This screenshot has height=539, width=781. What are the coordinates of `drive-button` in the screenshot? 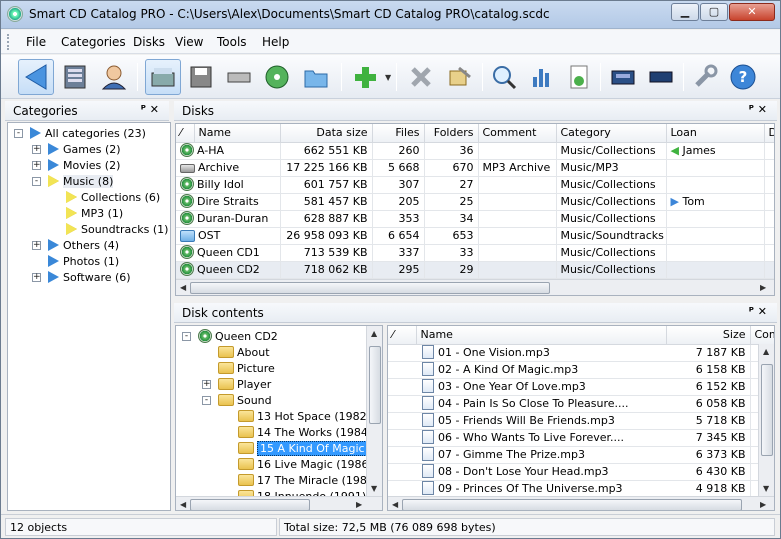 It's located at (239, 77).